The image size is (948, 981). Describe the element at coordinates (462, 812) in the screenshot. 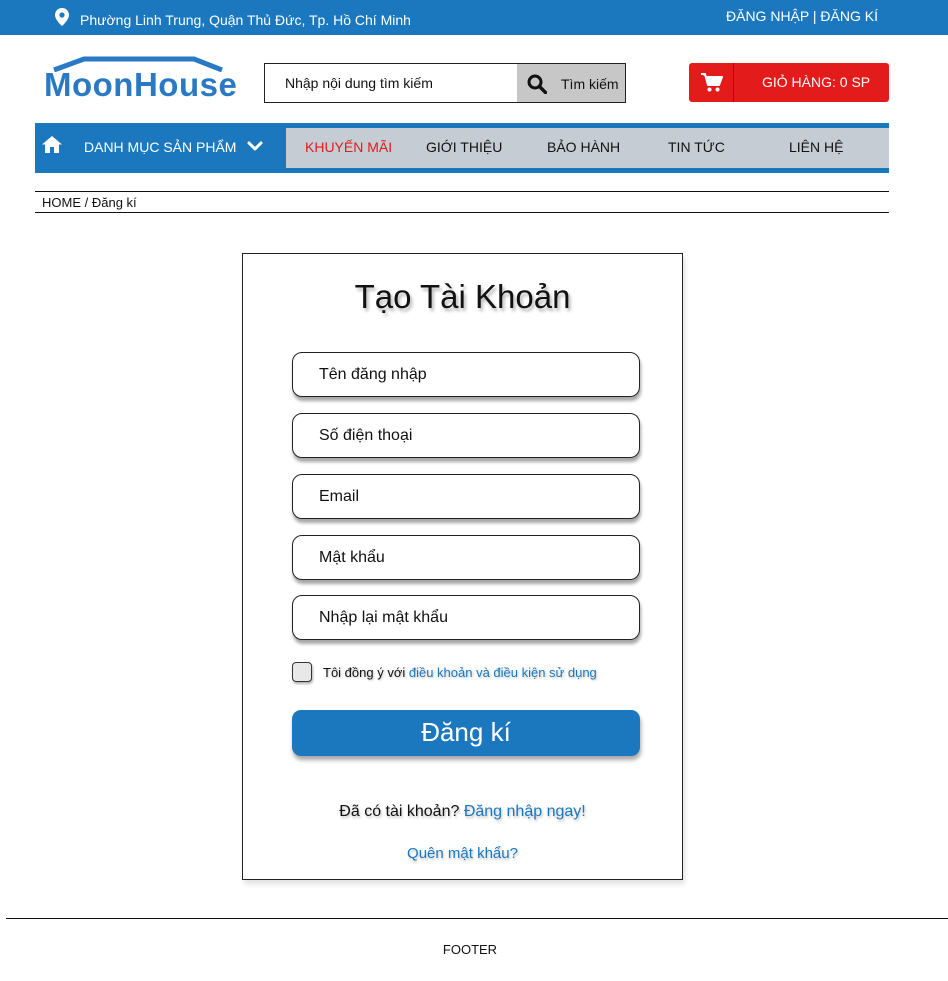

I see `login-prompt: Đã có tài khoản? Đăng nhập ngay!` at that location.